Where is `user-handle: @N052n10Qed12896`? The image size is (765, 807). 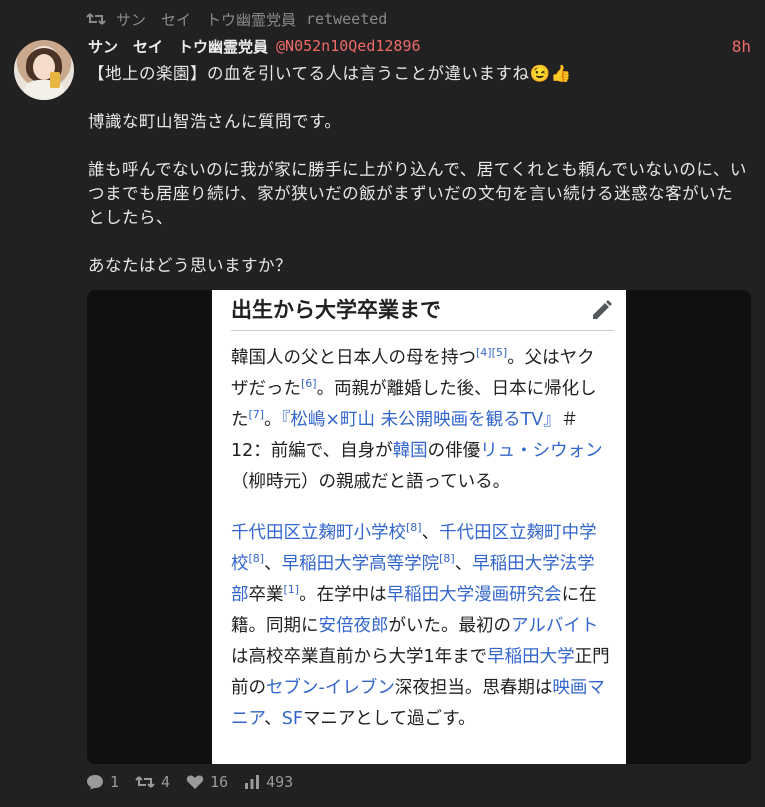
user-handle: @N052n10Qed12896 is located at coordinates (348, 46).